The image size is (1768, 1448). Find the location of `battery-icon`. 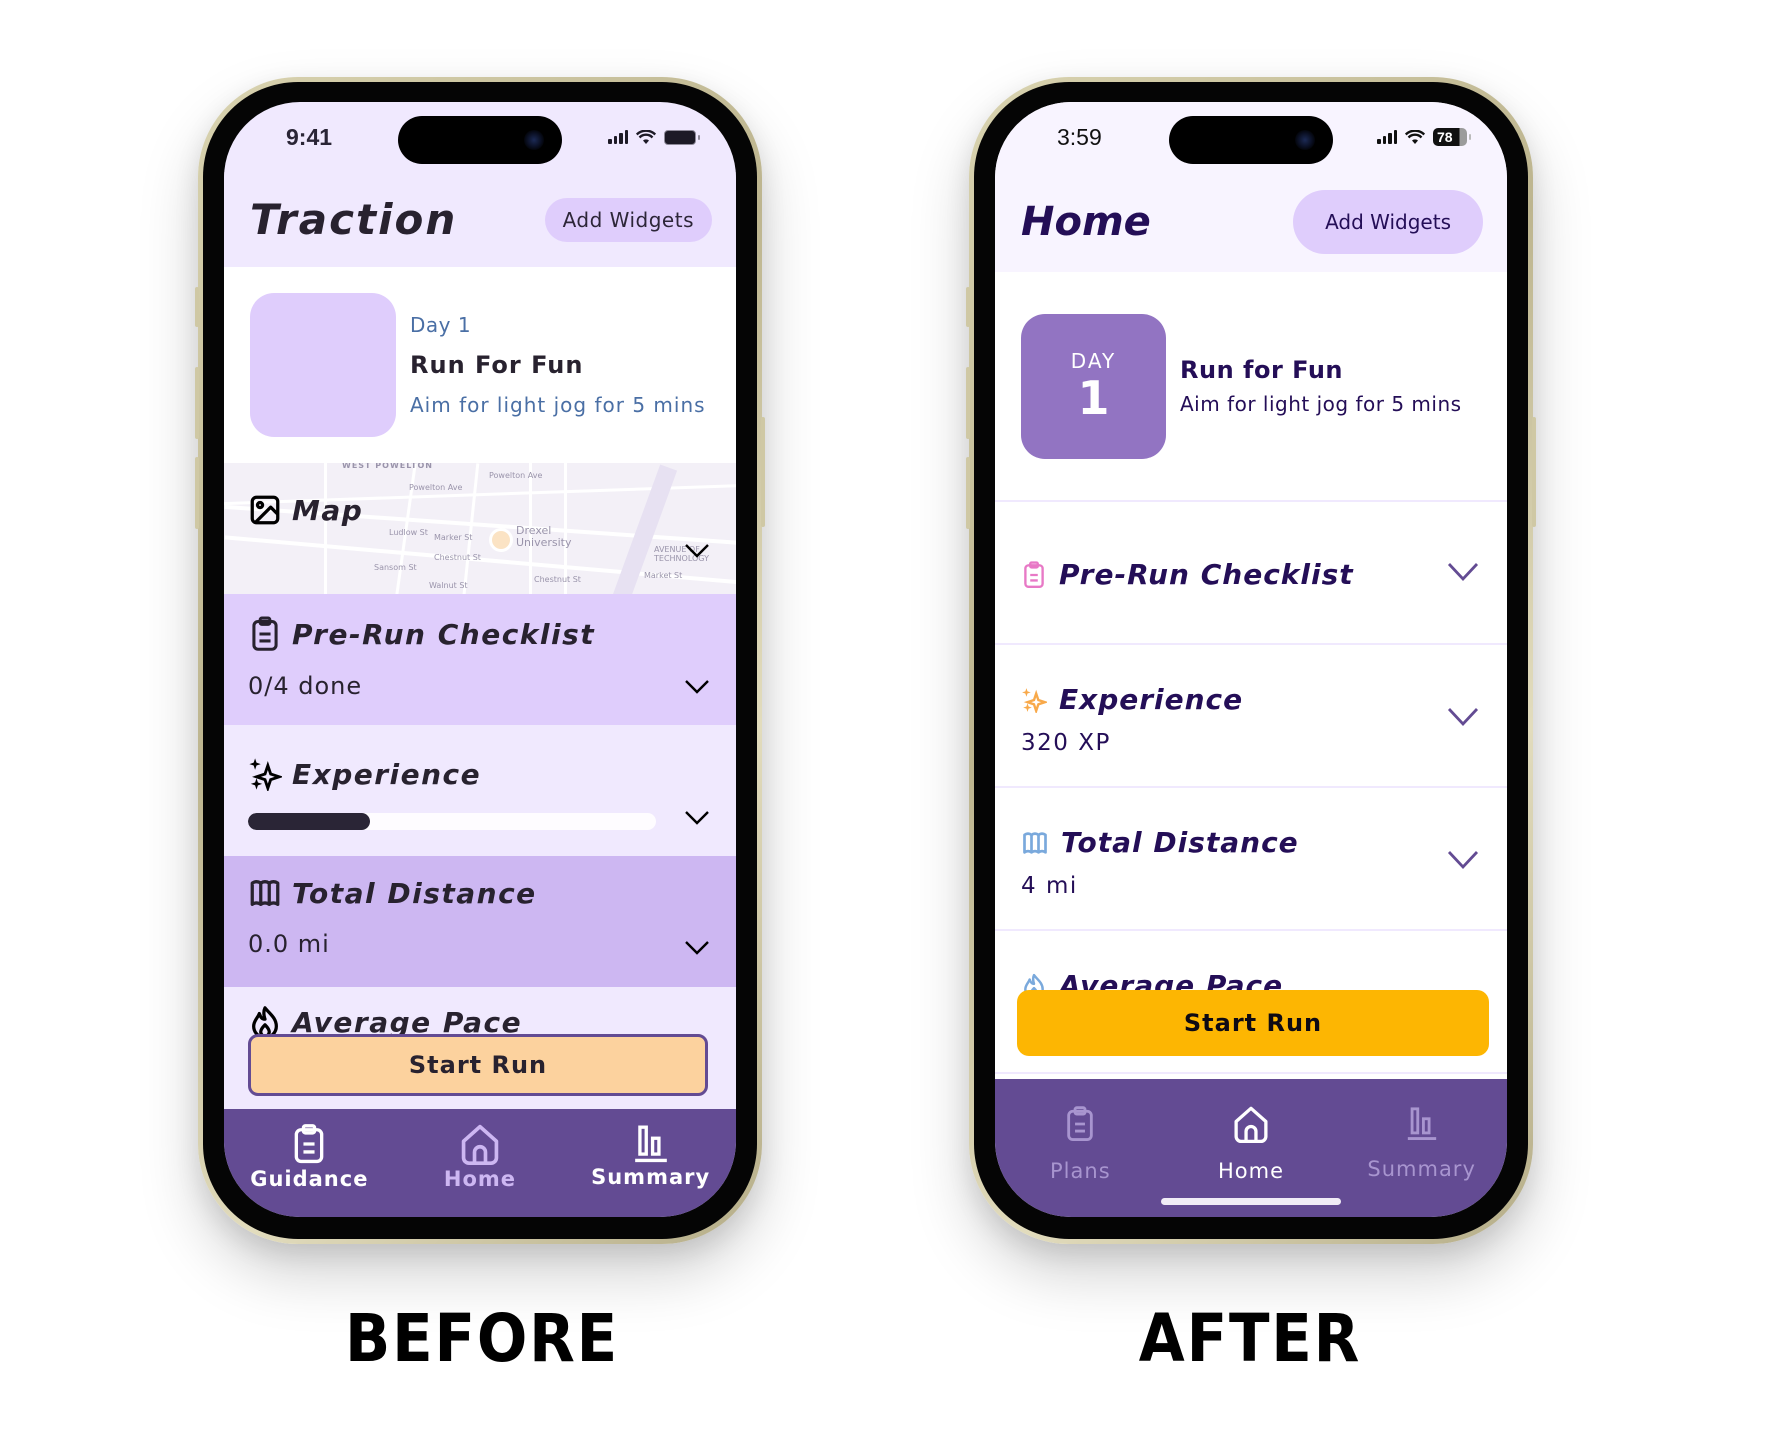

battery-icon is located at coordinates (682, 137).